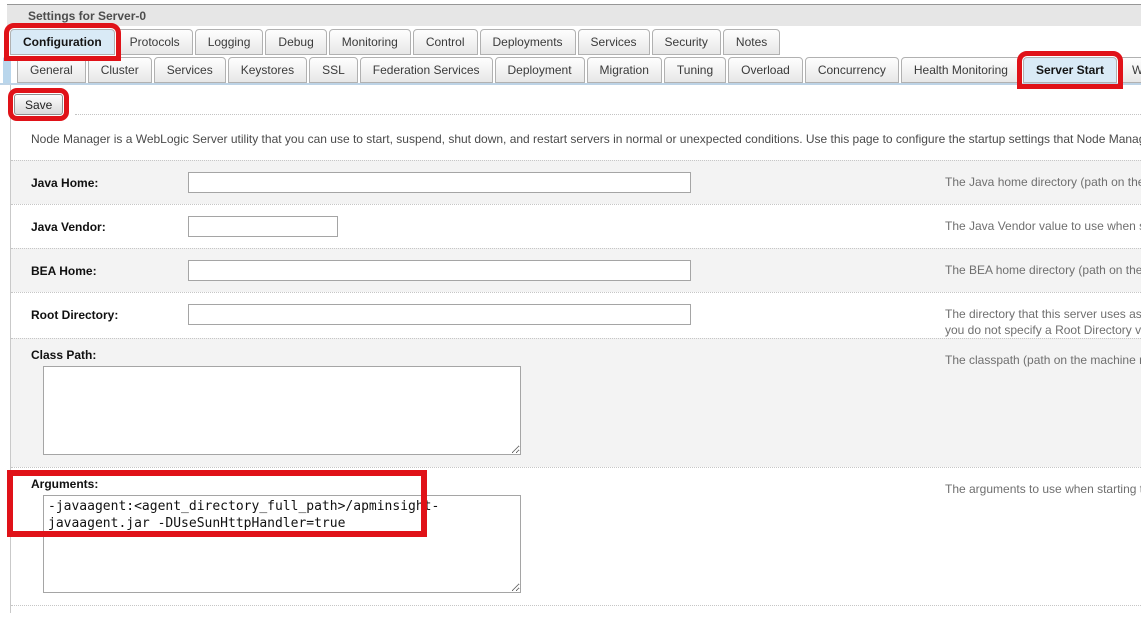 This screenshot has height=621, width=1141. What do you see at coordinates (1043, 536) in the screenshot?
I see `field-help-text: The arguments to use when starting this` at bounding box center [1043, 536].